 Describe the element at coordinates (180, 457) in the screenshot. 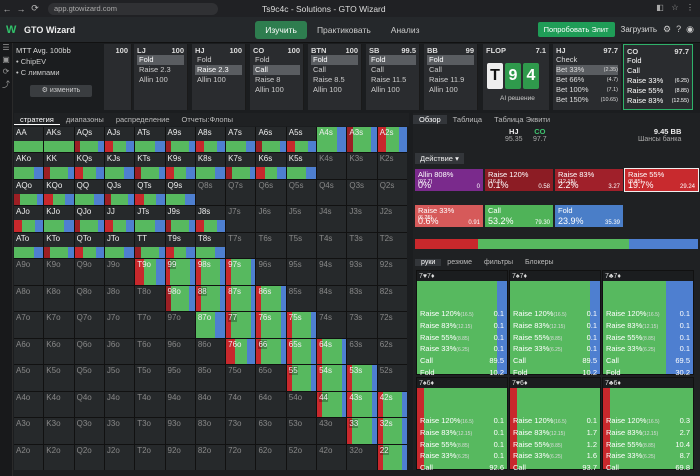

I see `hand-cell: 92o` at that location.